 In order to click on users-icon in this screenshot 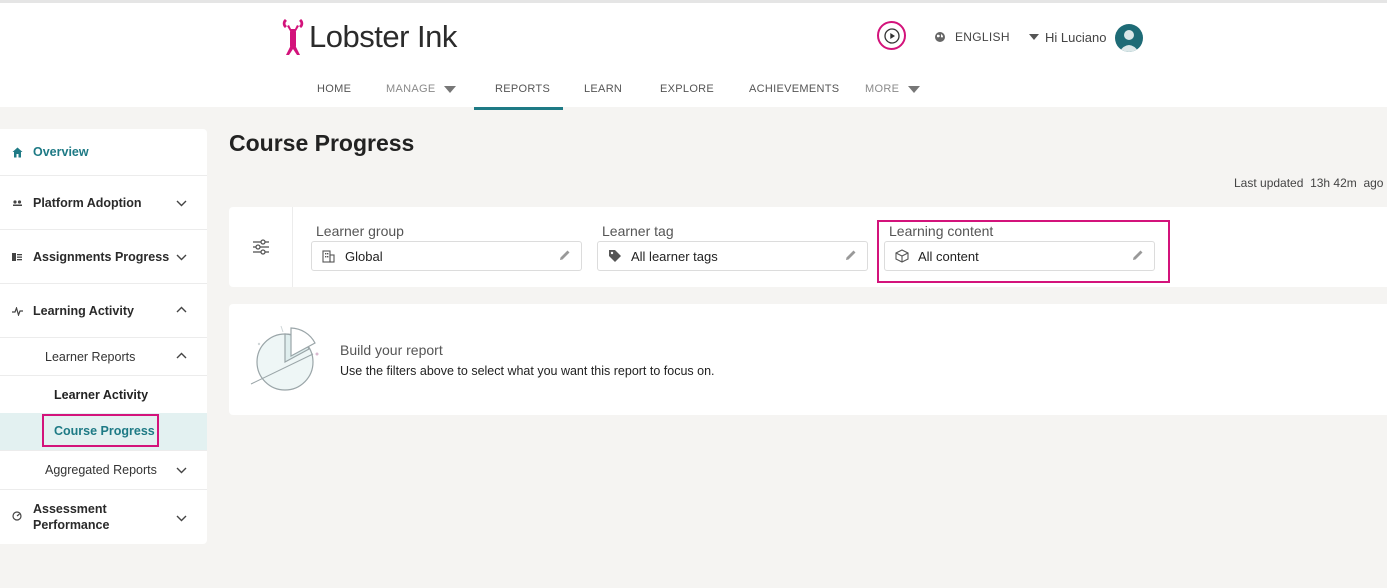, I will do `click(17, 203)`.